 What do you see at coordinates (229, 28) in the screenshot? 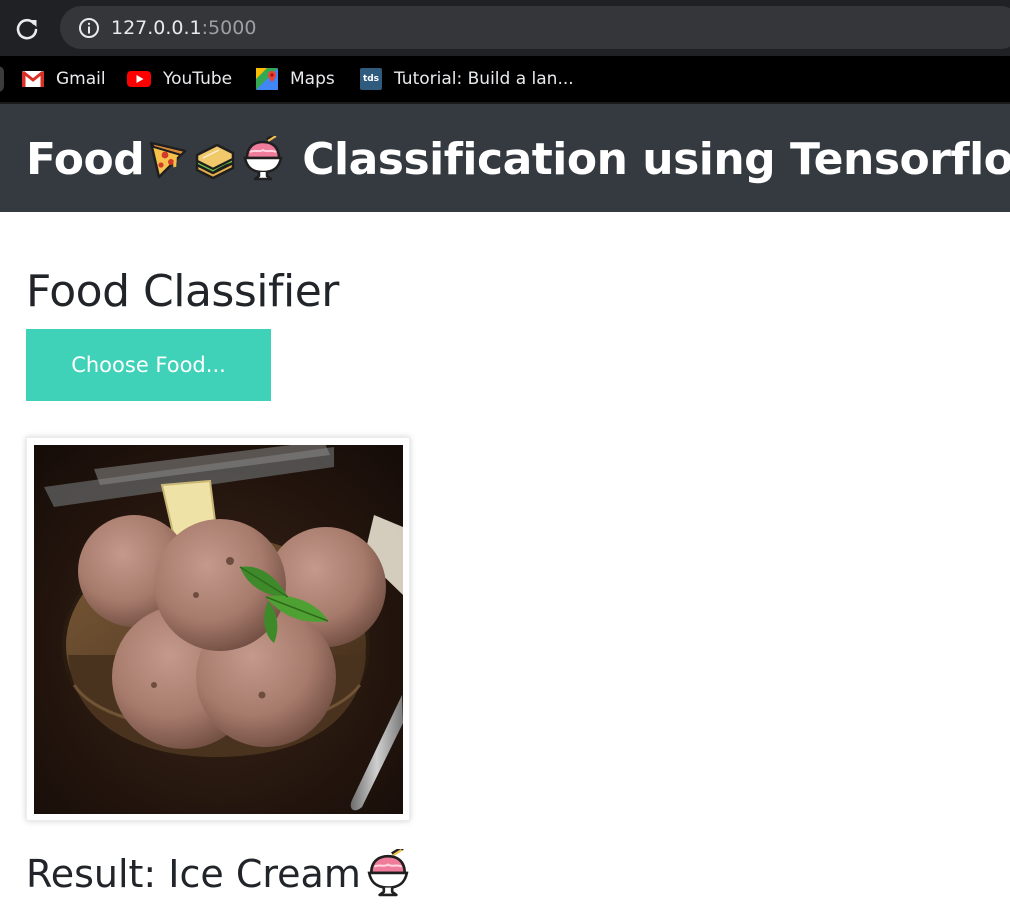
I see `url-port: :5000` at bounding box center [229, 28].